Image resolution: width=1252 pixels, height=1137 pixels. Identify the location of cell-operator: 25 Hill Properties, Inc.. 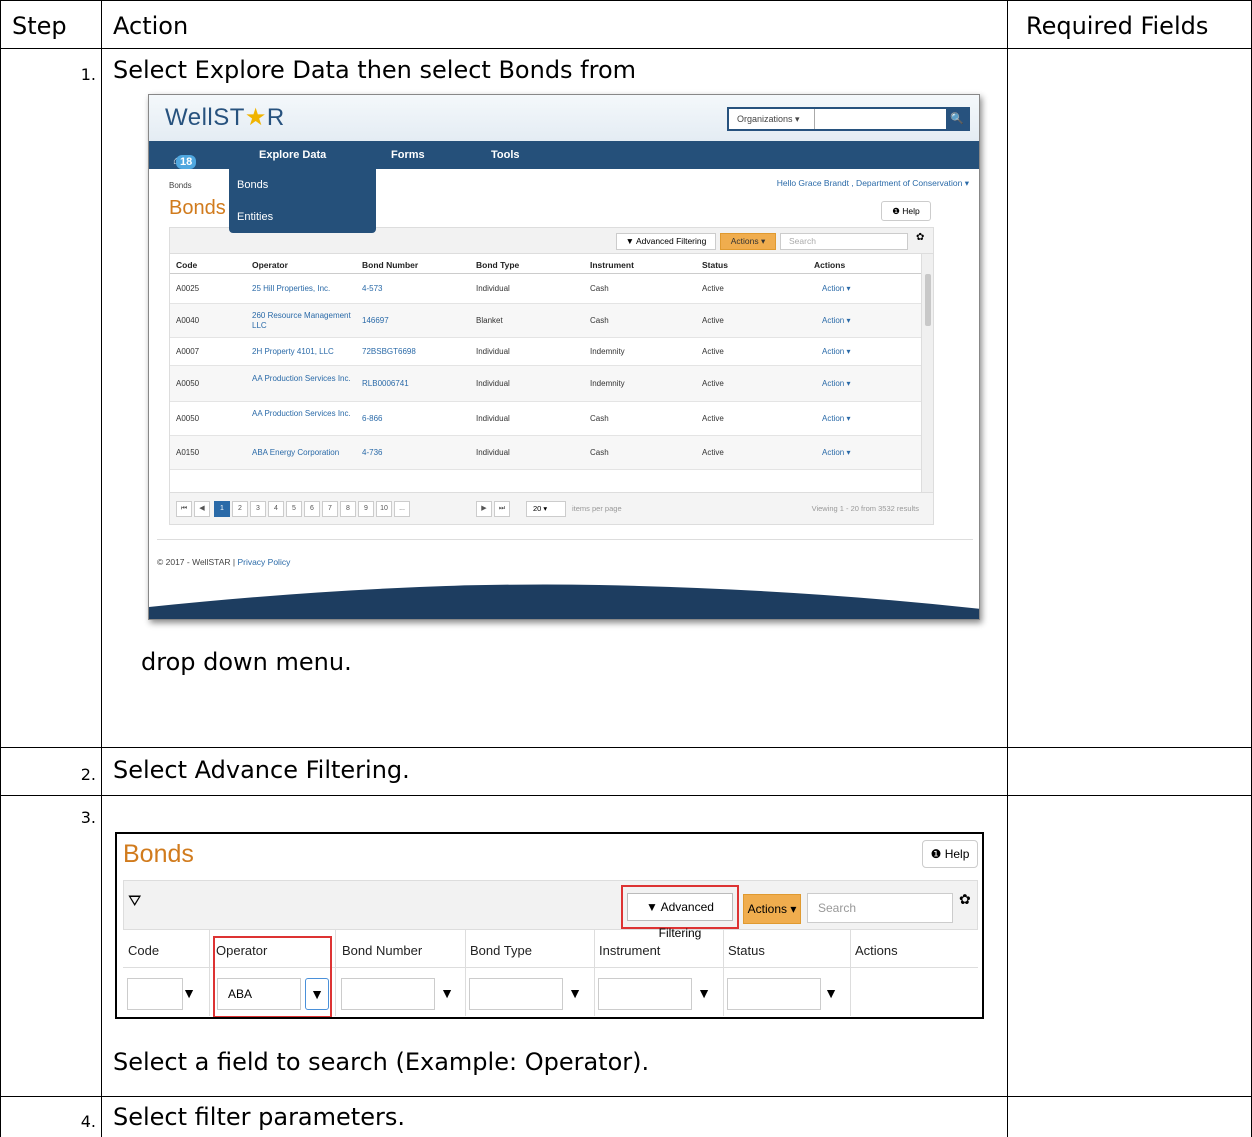
(302, 289).